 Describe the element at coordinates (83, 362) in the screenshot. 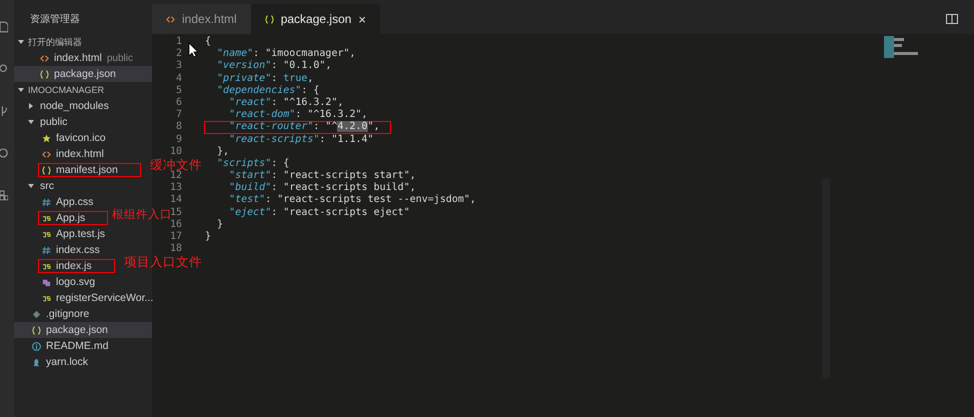

I see `file-item: yarn.lock` at that location.